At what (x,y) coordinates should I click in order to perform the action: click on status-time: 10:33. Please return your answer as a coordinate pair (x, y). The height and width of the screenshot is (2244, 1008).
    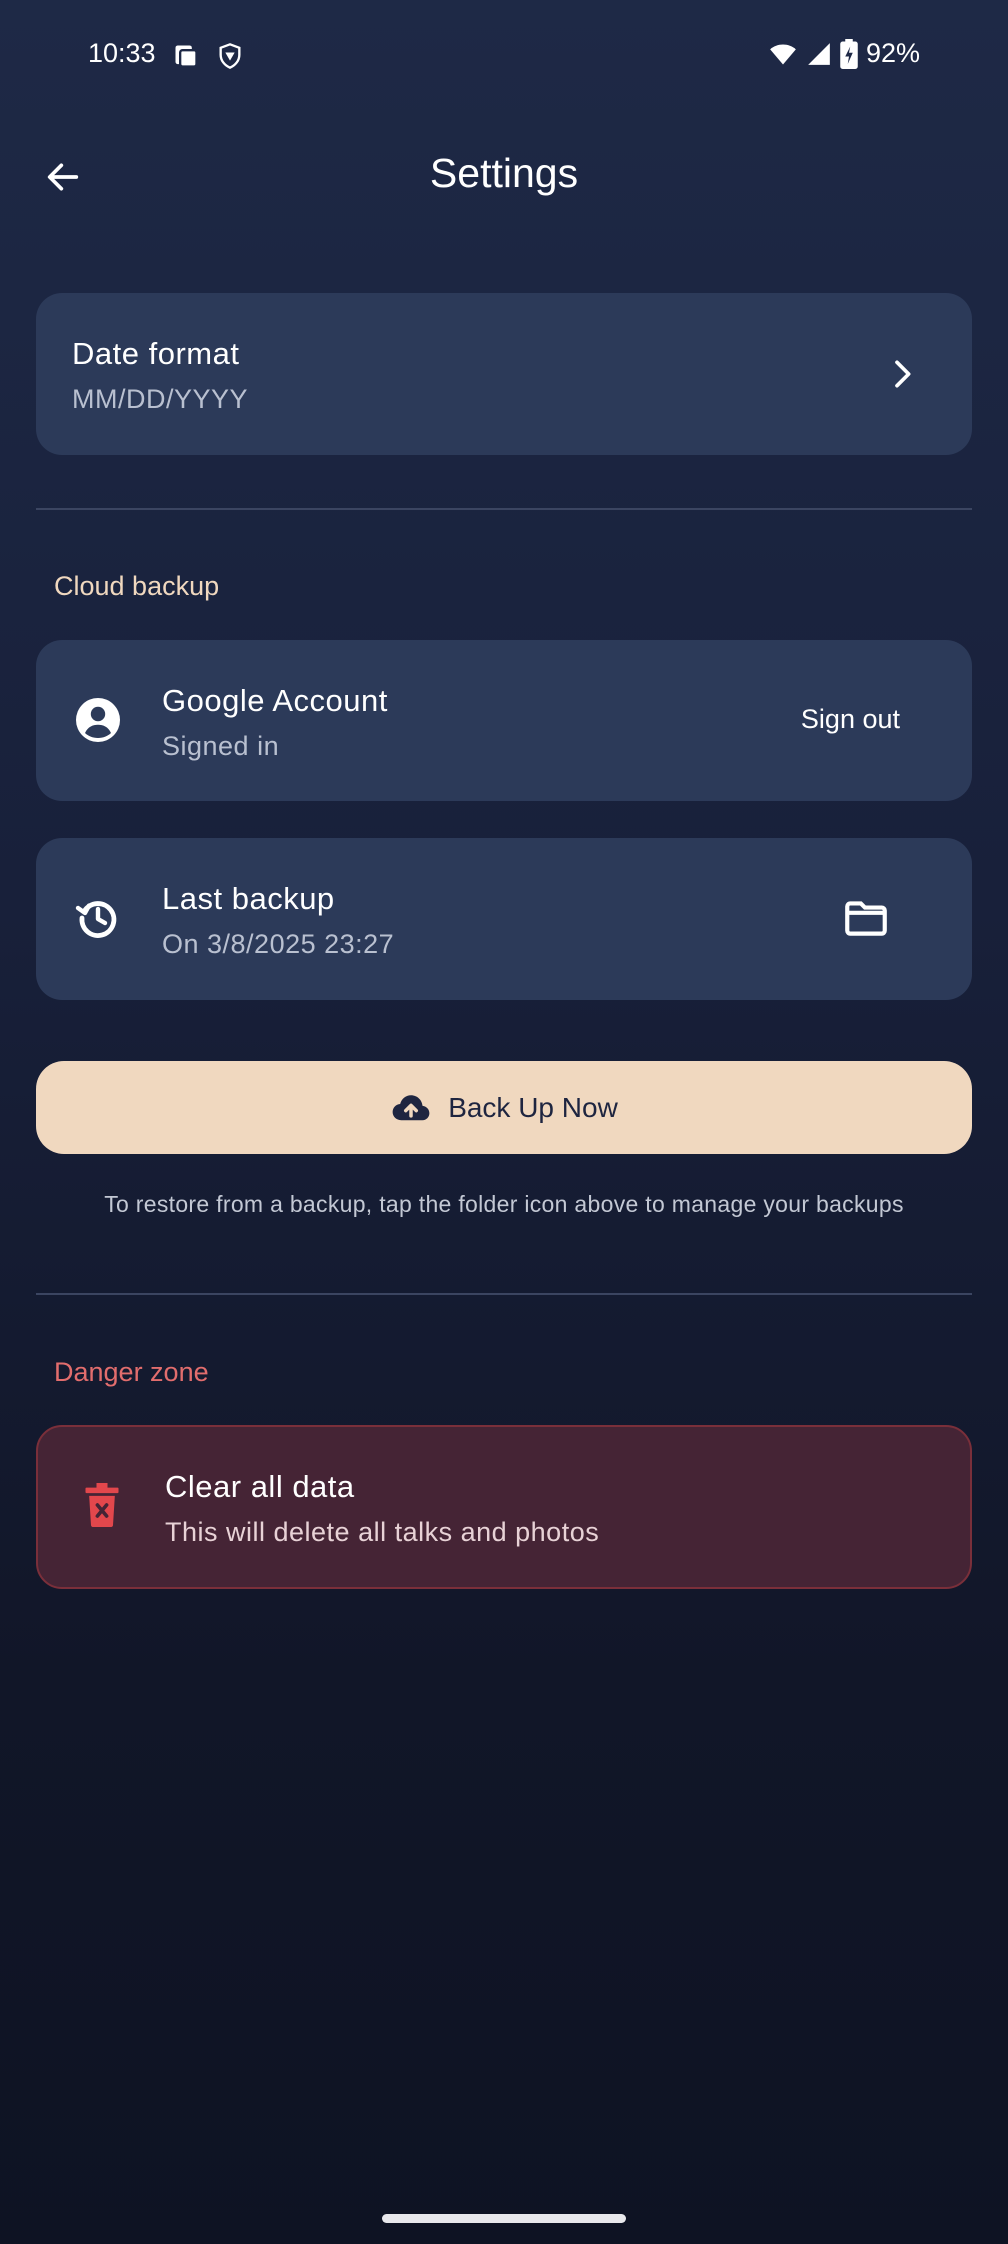
    Looking at the image, I should click on (122, 53).